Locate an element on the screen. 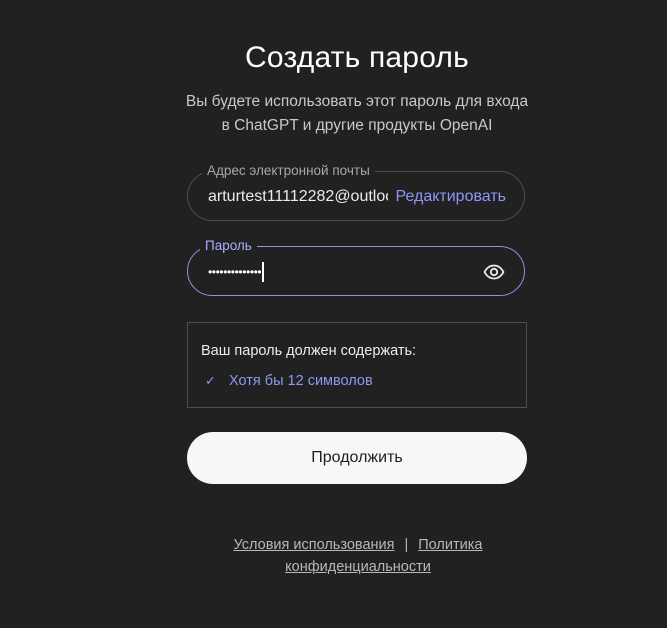  eye-icon is located at coordinates (494, 272).